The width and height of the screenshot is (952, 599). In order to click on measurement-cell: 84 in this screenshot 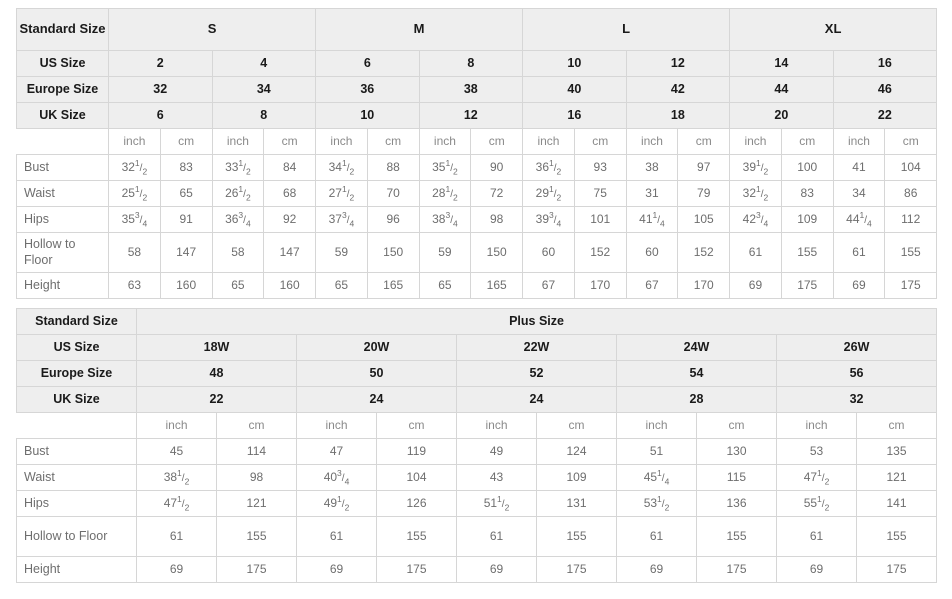, I will do `click(290, 167)`.